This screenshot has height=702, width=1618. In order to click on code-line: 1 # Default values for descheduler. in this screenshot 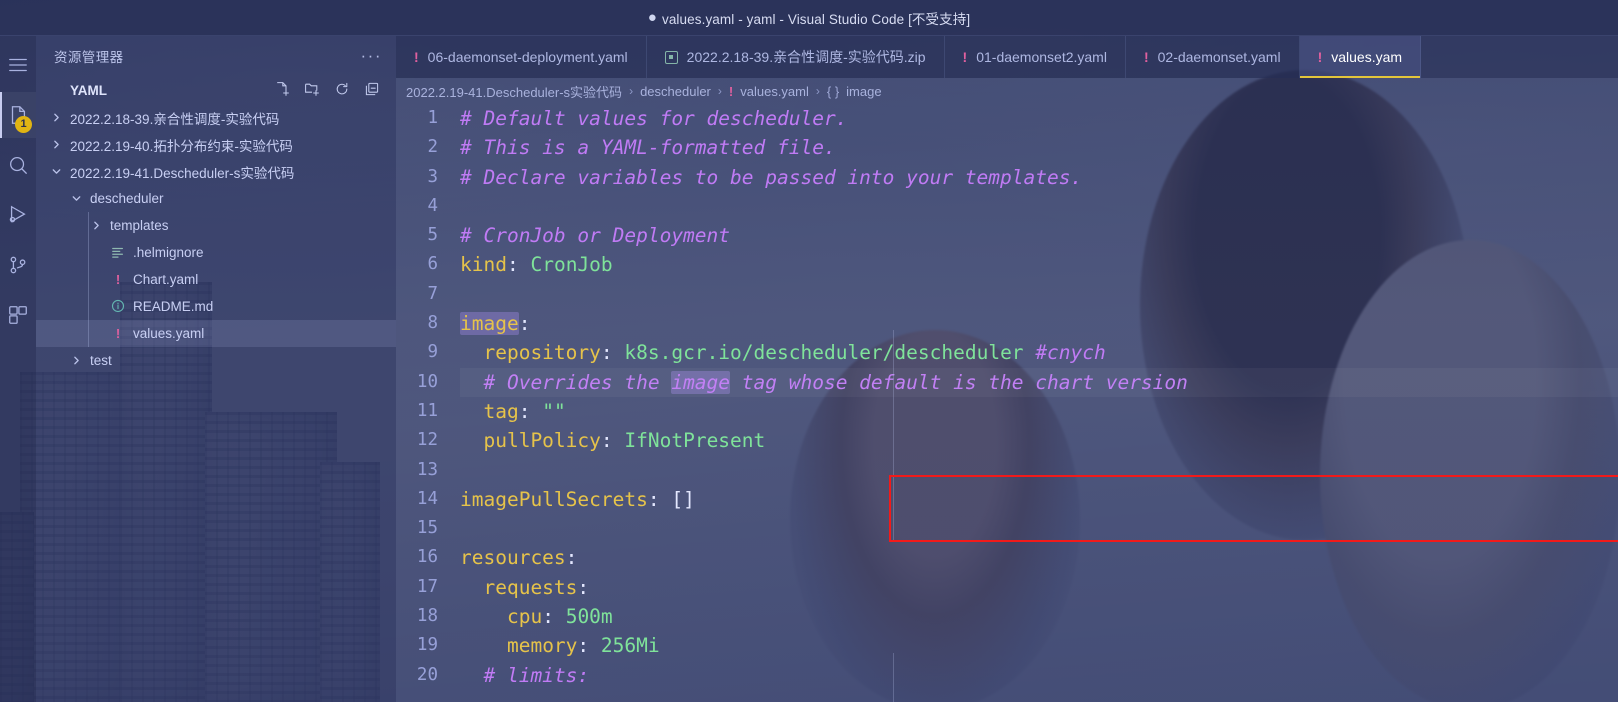, I will do `click(1007, 118)`.